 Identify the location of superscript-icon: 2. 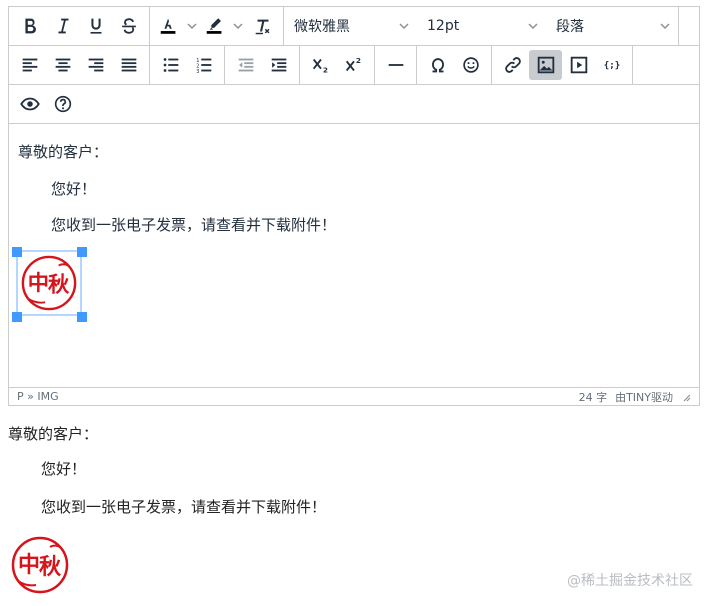
(352, 64).